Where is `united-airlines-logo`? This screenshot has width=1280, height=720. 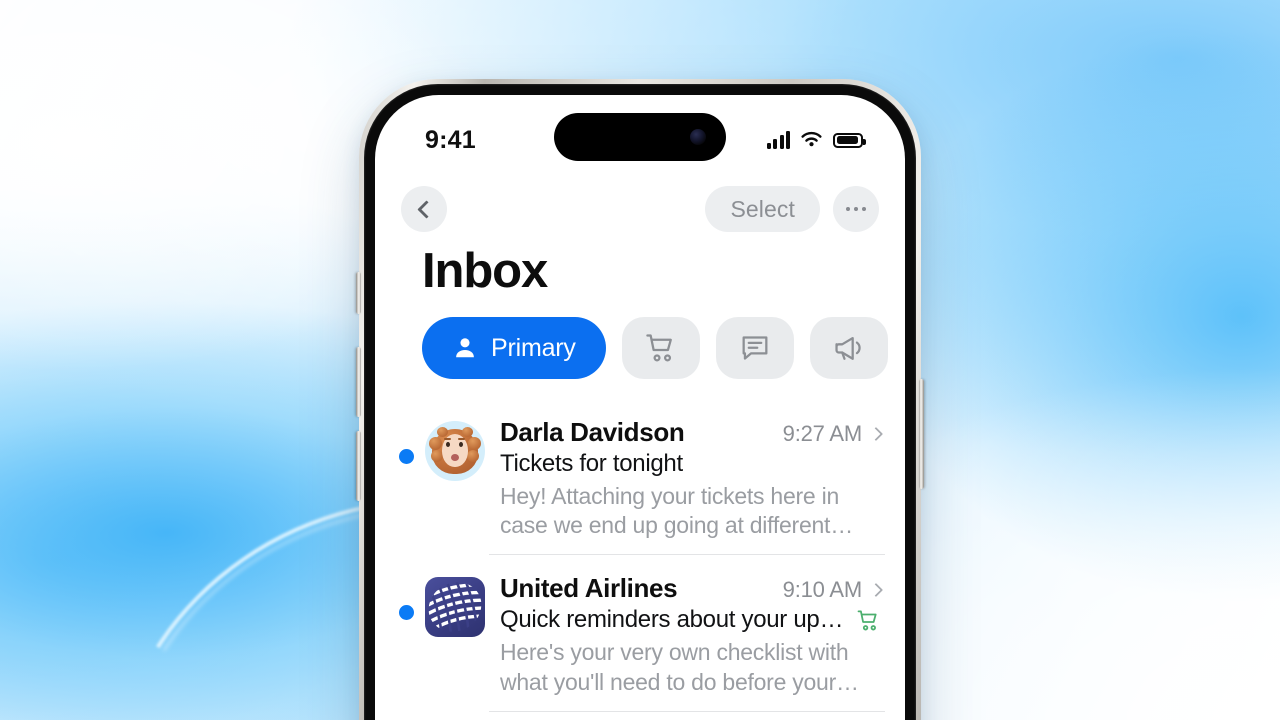
united-airlines-logo is located at coordinates (455, 607).